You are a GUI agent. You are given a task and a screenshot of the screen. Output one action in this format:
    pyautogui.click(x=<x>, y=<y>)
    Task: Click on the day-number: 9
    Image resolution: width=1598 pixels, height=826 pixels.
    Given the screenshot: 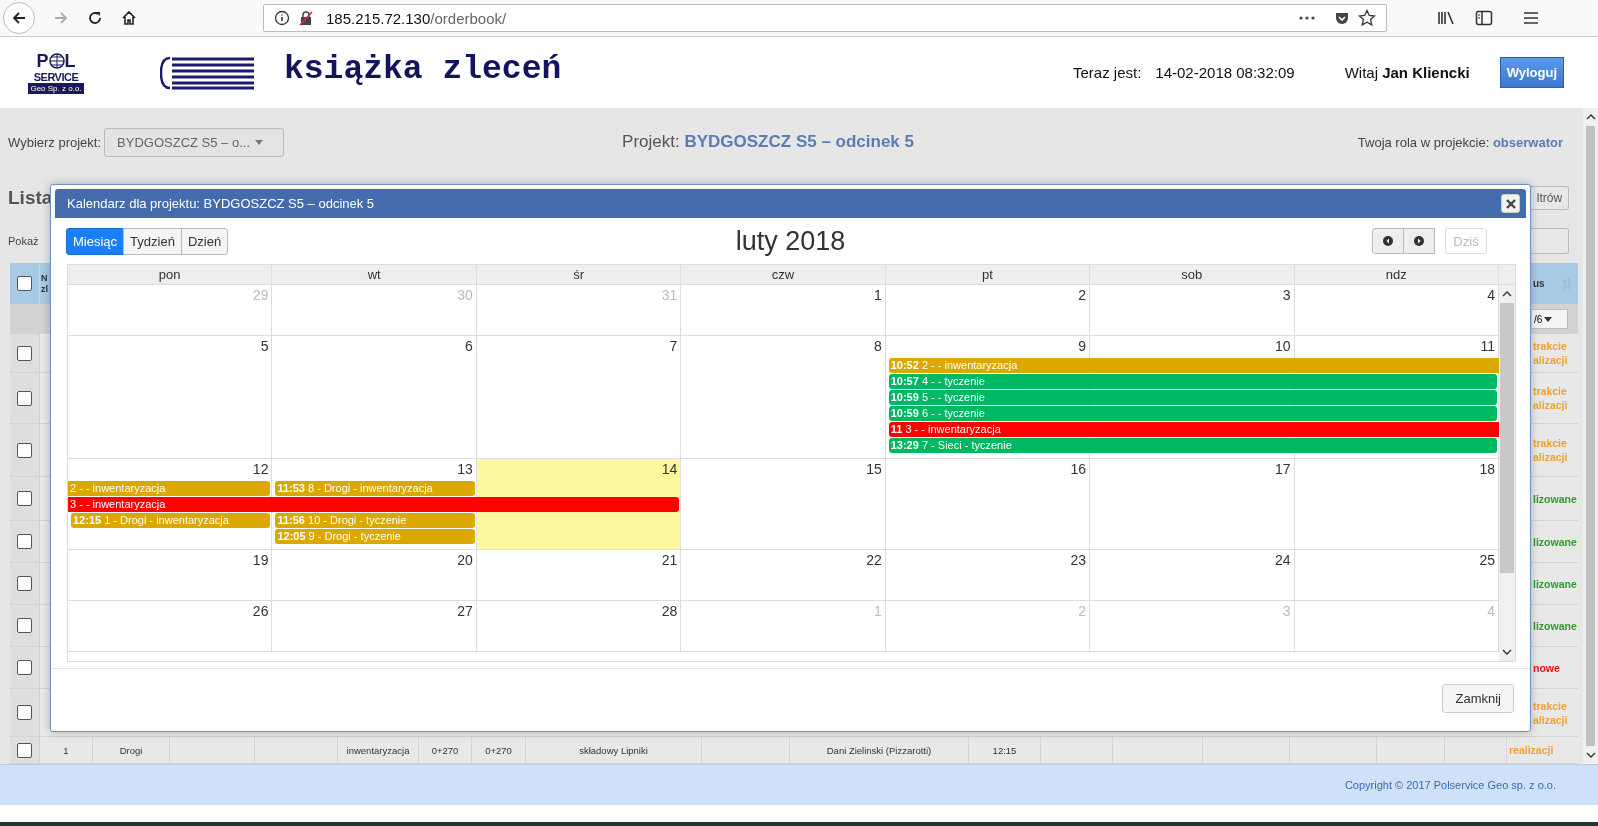 What is the action you would take?
    pyautogui.click(x=1082, y=346)
    